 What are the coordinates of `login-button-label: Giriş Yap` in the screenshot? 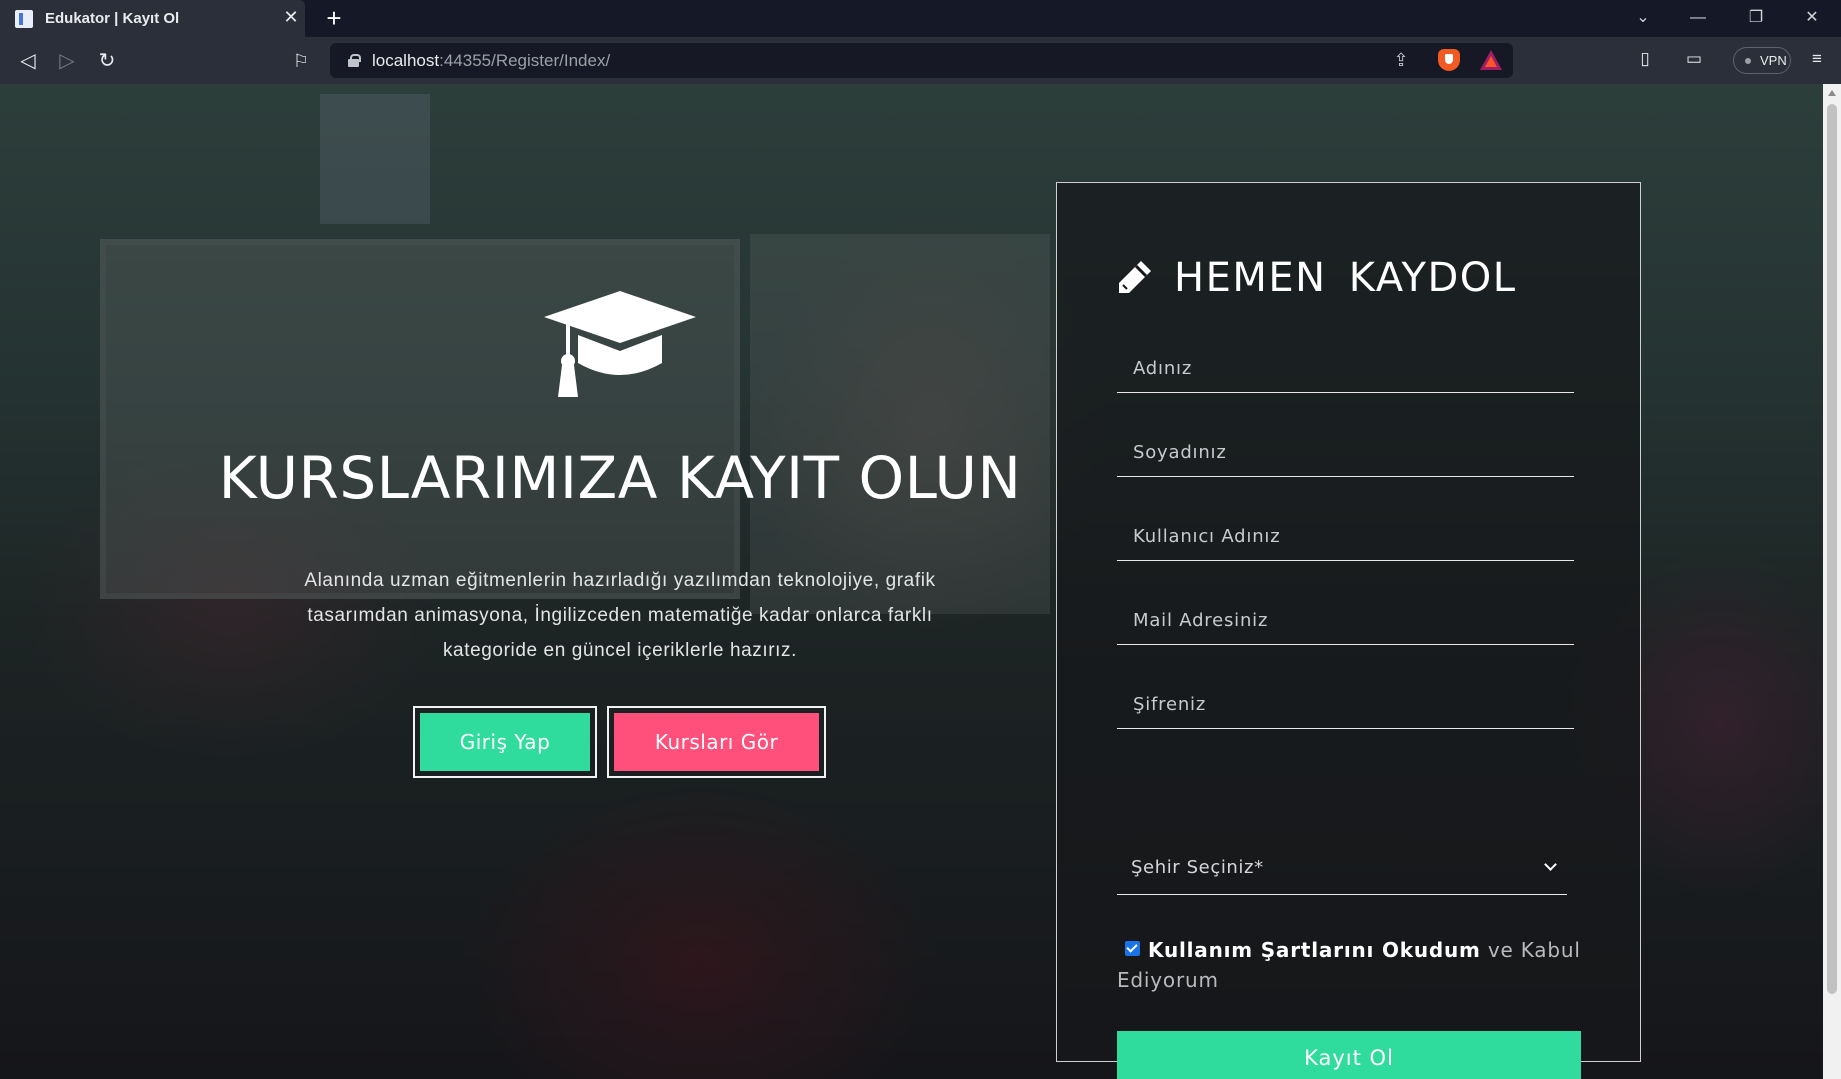 It's located at (505, 742).